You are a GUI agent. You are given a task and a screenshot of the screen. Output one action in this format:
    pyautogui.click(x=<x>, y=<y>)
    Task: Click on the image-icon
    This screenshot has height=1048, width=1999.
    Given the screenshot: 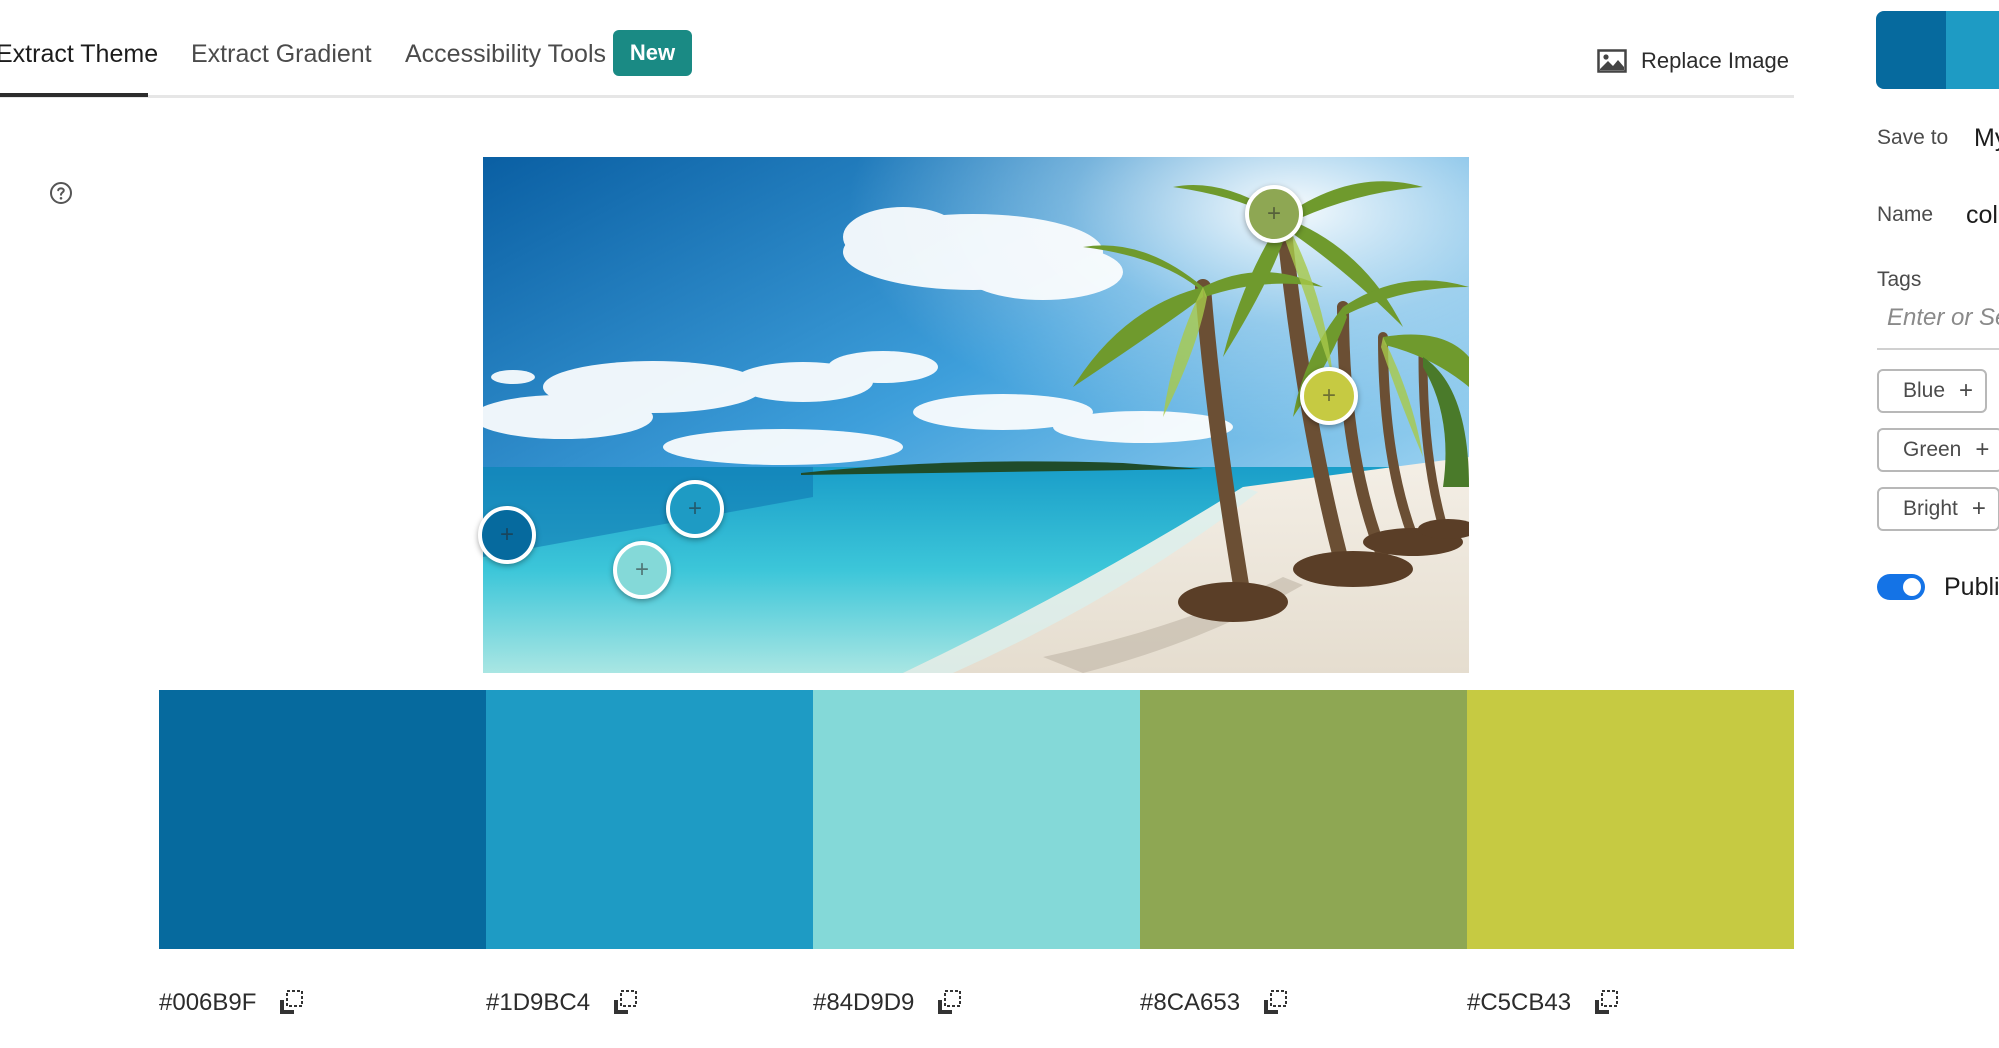 What is the action you would take?
    pyautogui.click(x=1612, y=61)
    